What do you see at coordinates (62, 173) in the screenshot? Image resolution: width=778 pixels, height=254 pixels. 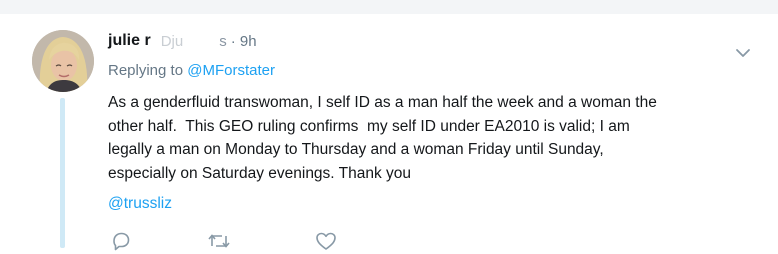 I see `thread-line` at bounding box center [62, 173].